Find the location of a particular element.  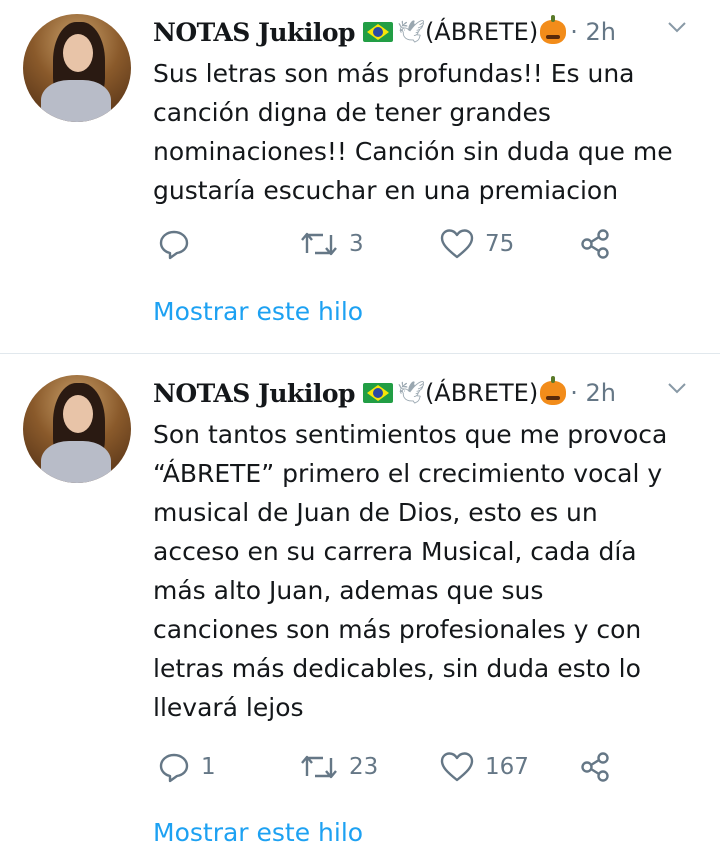

like-button: 167 is located at coordinates (484, 767).